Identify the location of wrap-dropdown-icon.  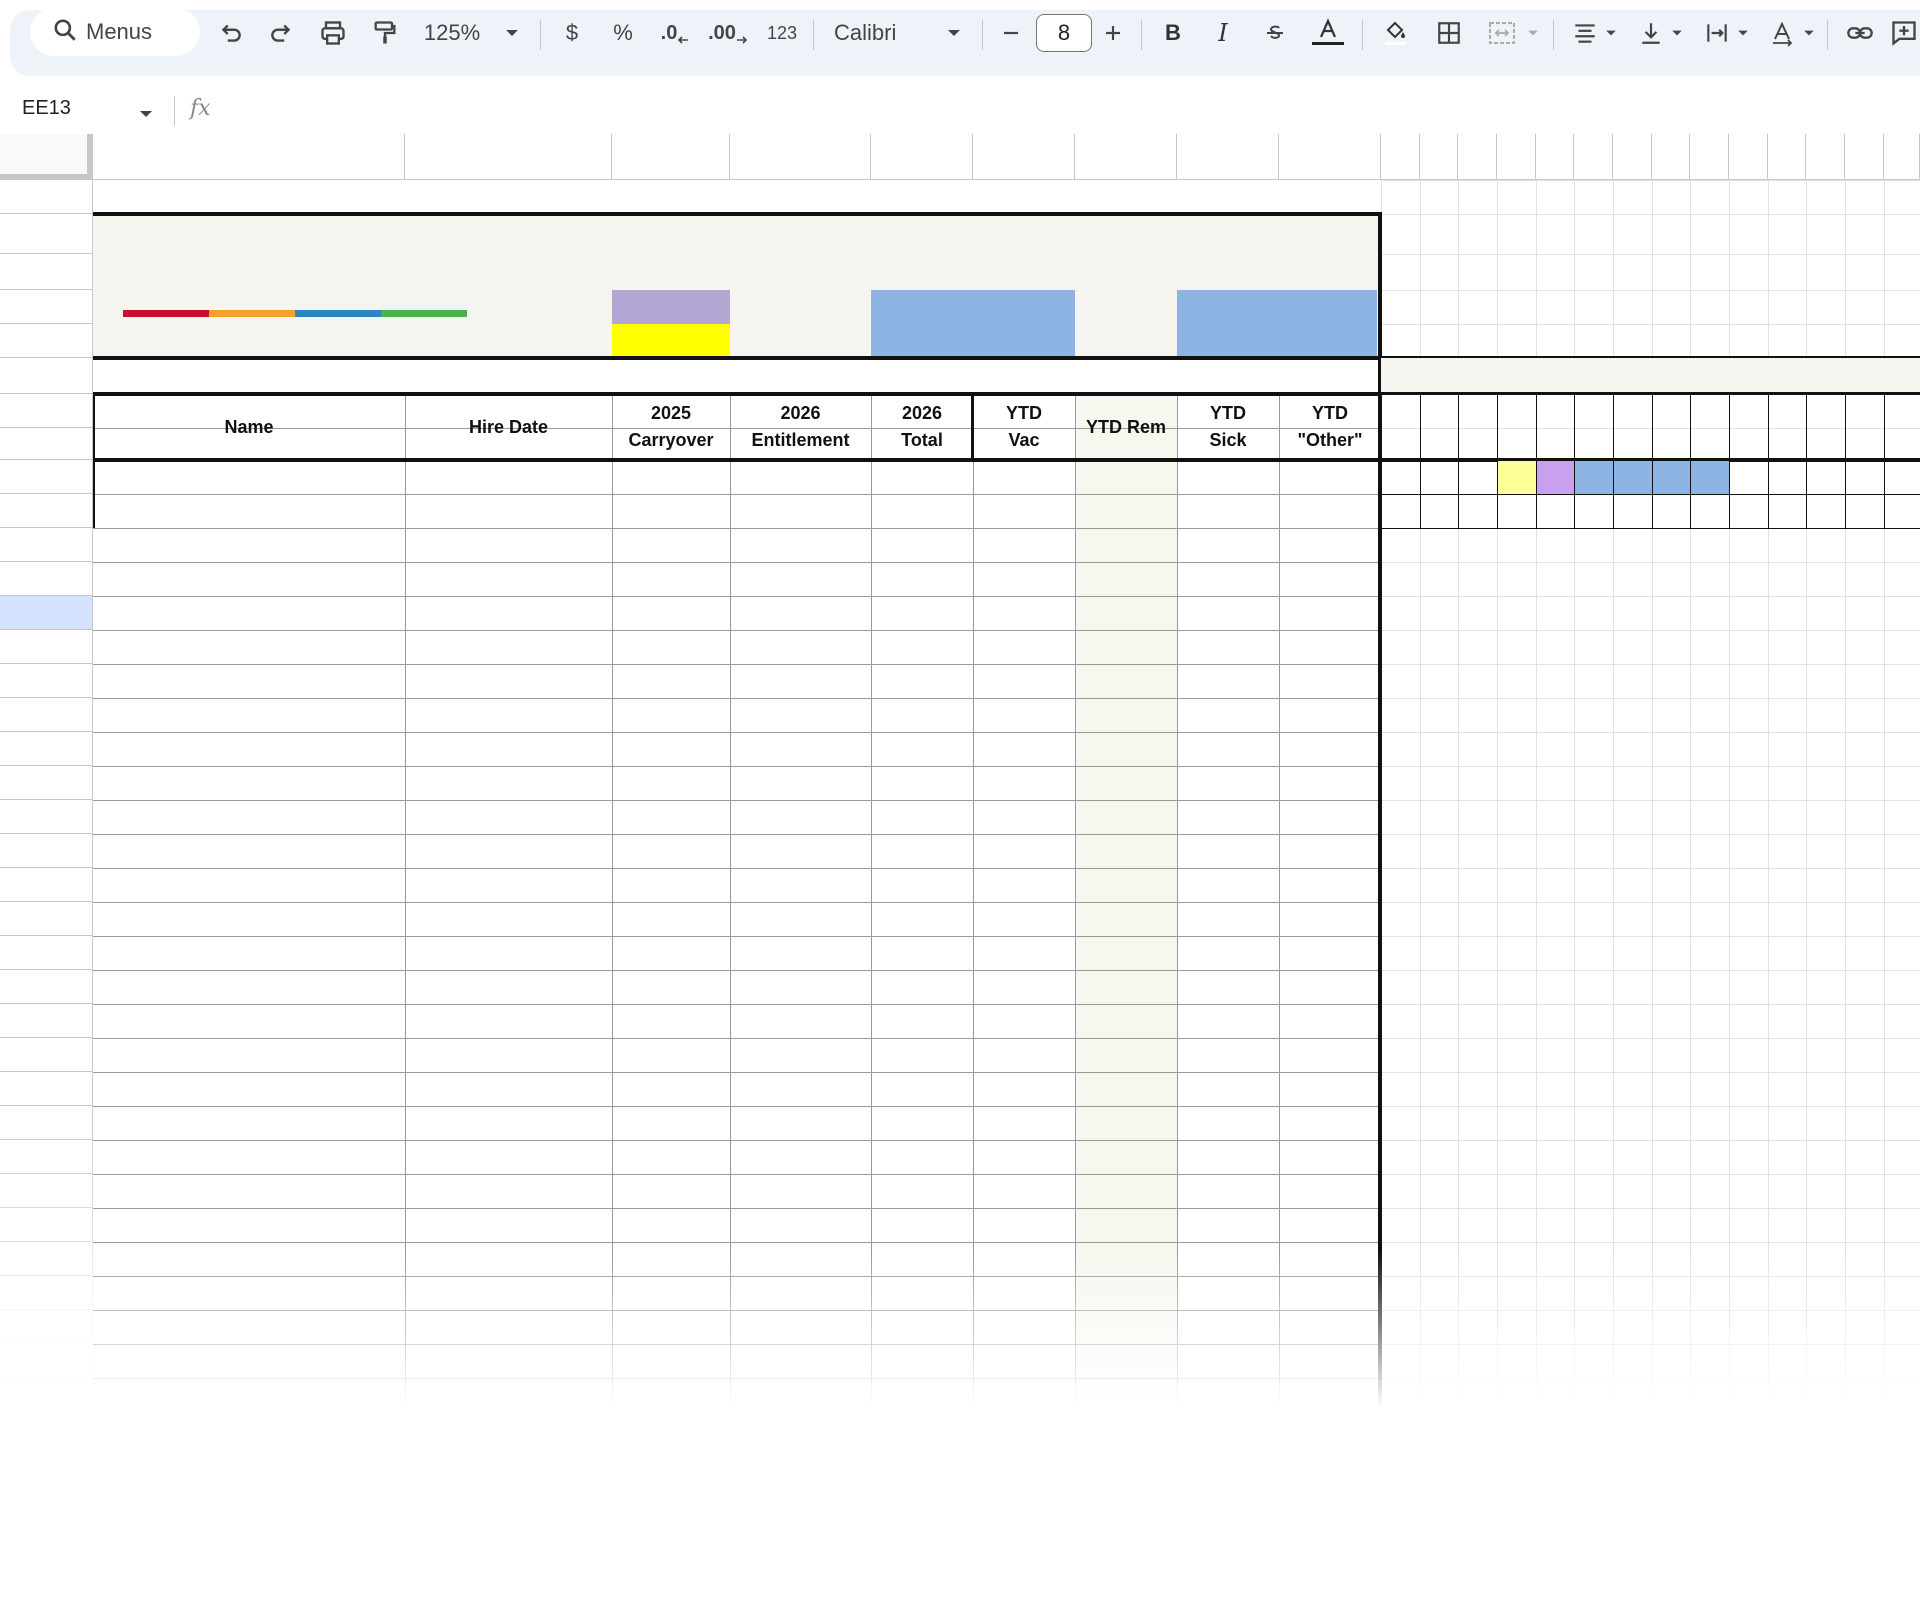
(1743, 33).